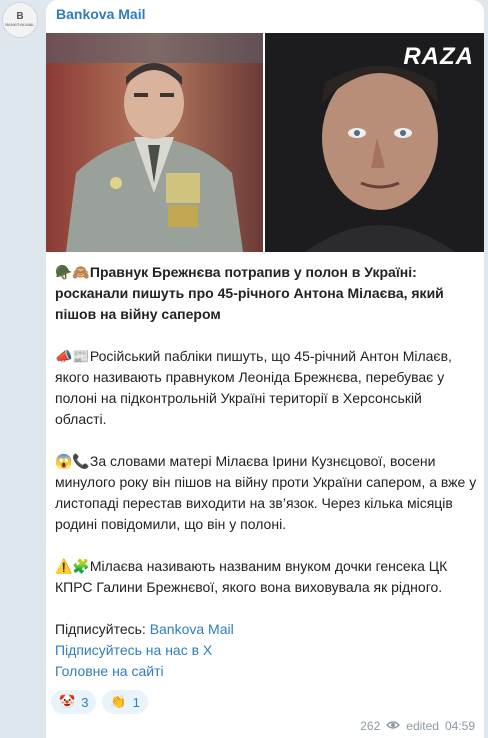 The image size is (488, 738). I want to click on avatar-caption: BANKOVA MAIL, so click(20, 24).